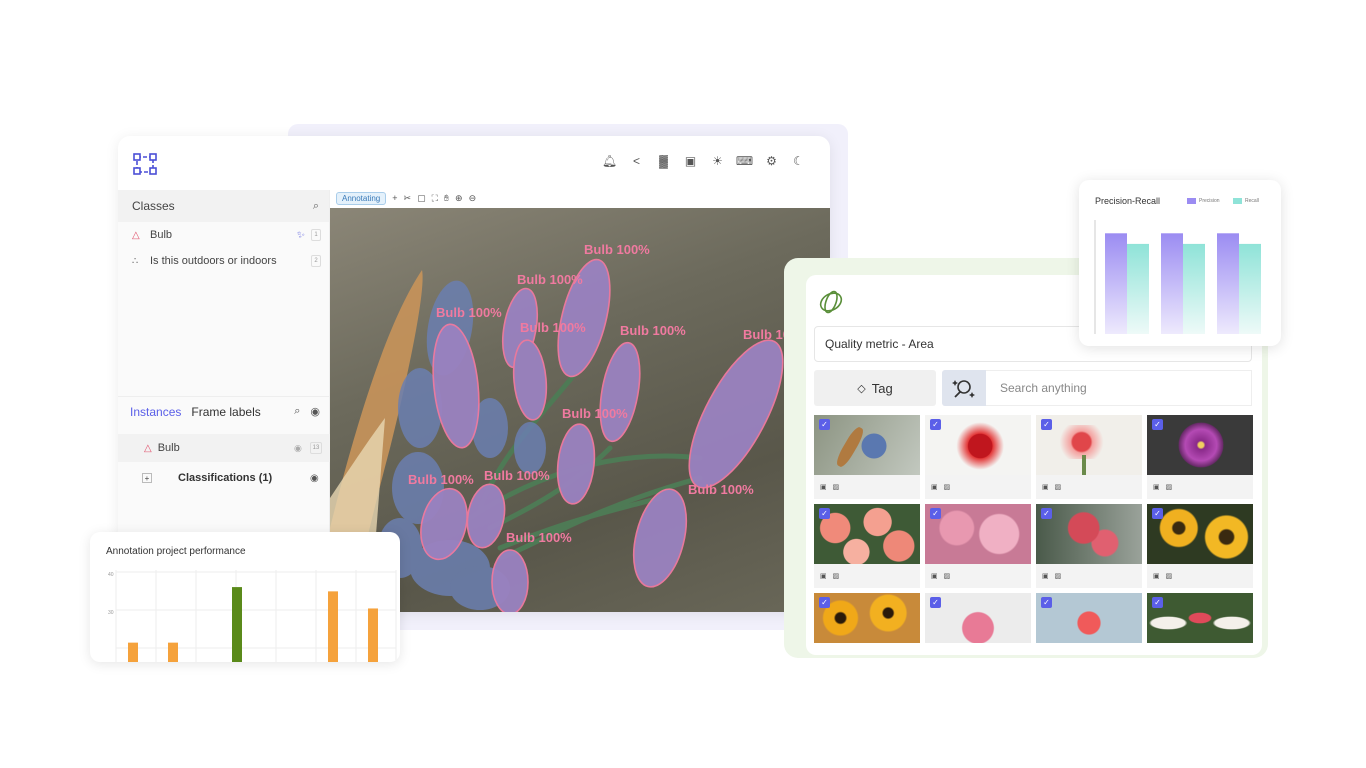 Image resolution: width=1366 pixels, height=768 pixels. Describe the element at coordinates (1203, 201) in the screenshot. I see `legend-precision: Precision` at that location.